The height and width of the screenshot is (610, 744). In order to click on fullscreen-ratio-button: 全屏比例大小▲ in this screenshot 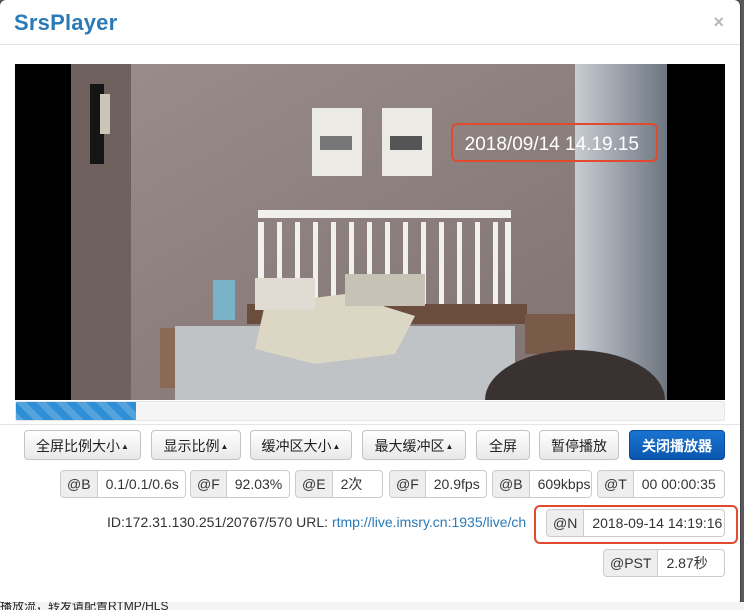, I will do `click(82, 445)`.